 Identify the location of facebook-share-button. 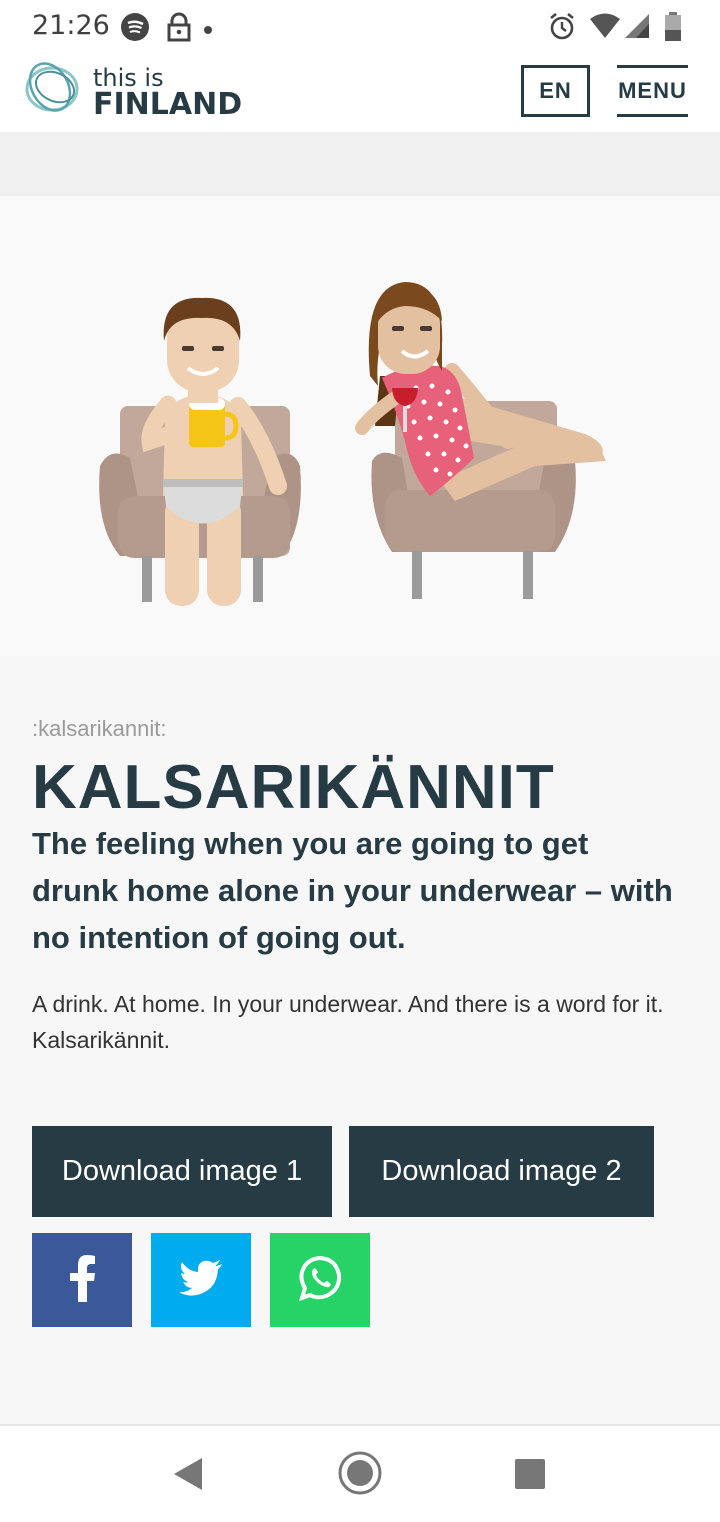
(82, 1280).